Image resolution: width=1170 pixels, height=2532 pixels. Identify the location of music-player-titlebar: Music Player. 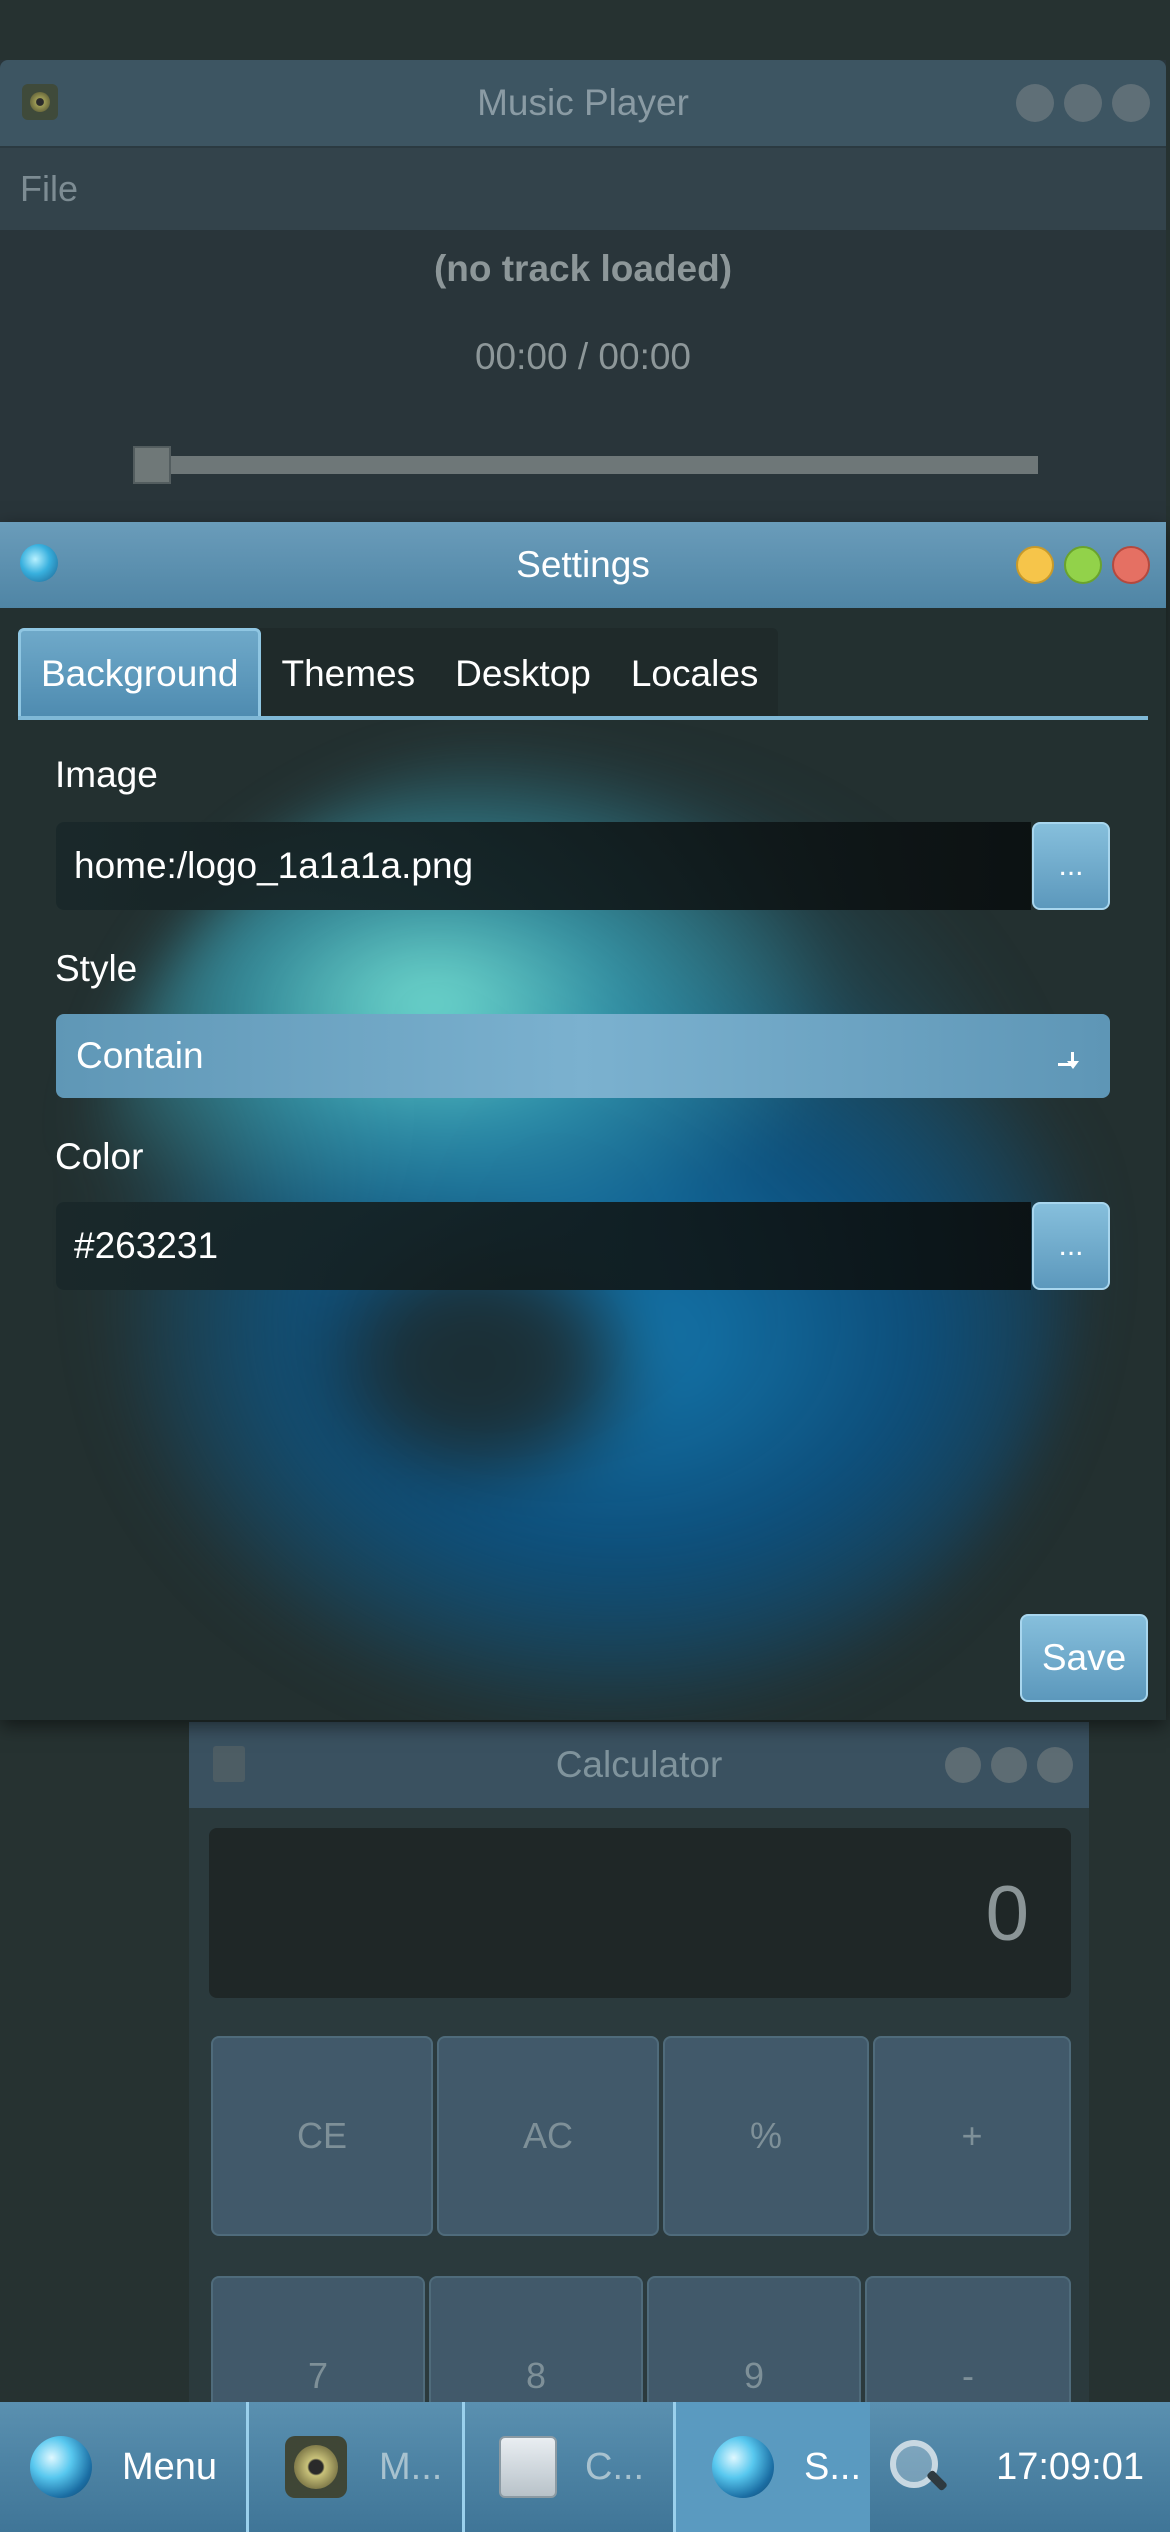
(583, 103).